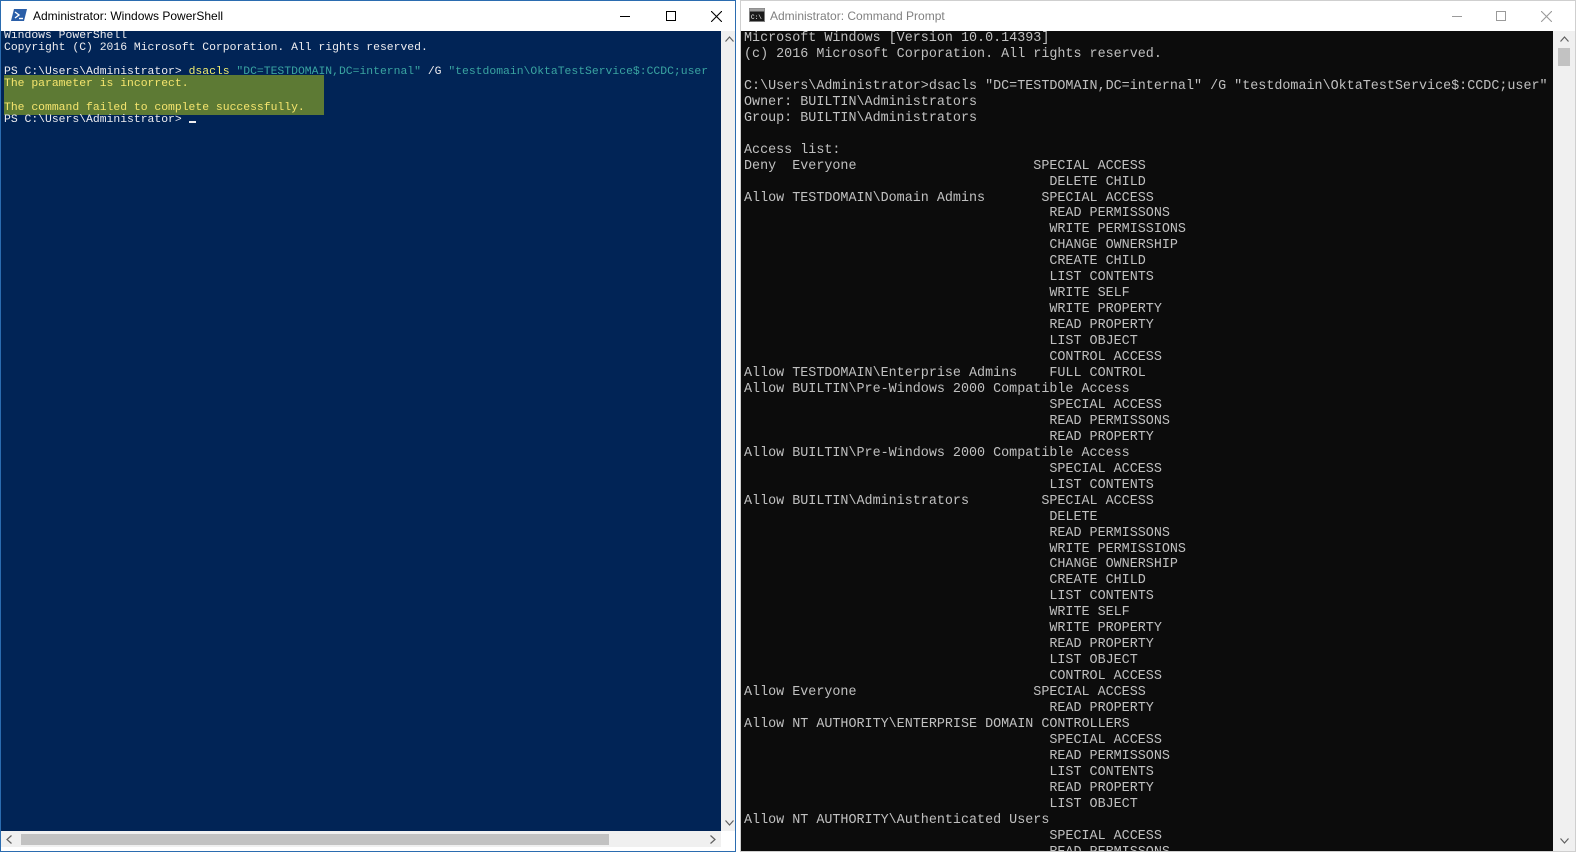 The height and width of the screenshot is (852, 1576). Describe the element at coordinates (209, 72) in the screenshot. I see `command-name: dsacls` at that location.